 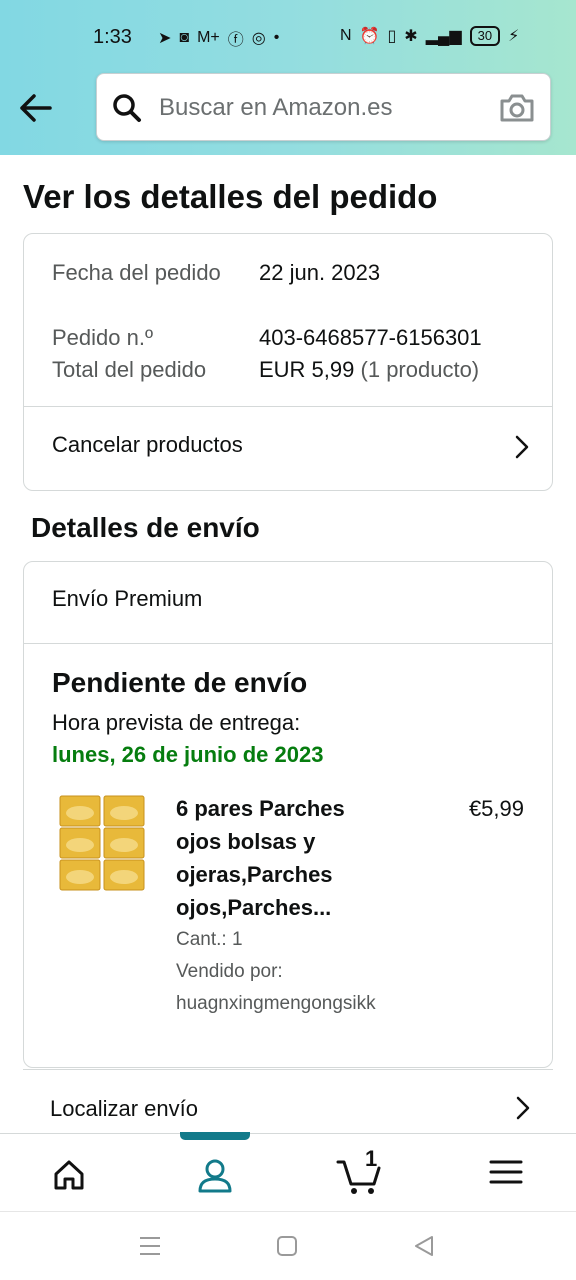 I want to click on recent-apps-icon, so click(x=150, y=1246).